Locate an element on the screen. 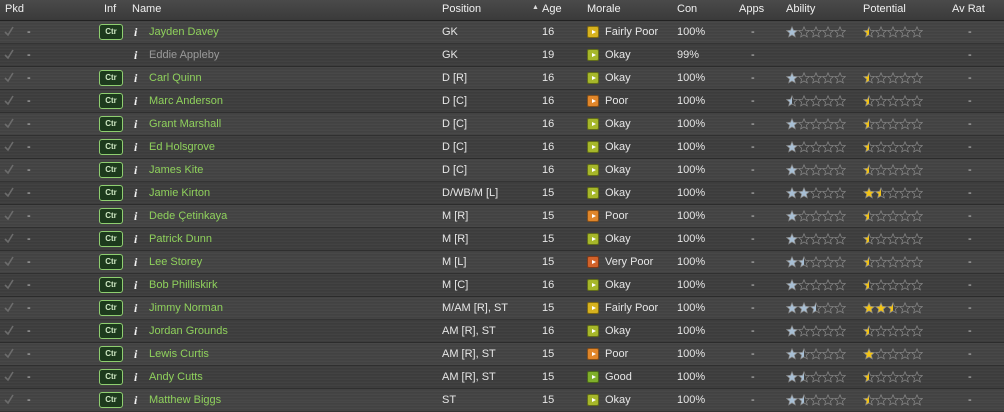 The image size is (1004, 412). column-header-age: Age is located at coordinates (552, 9).